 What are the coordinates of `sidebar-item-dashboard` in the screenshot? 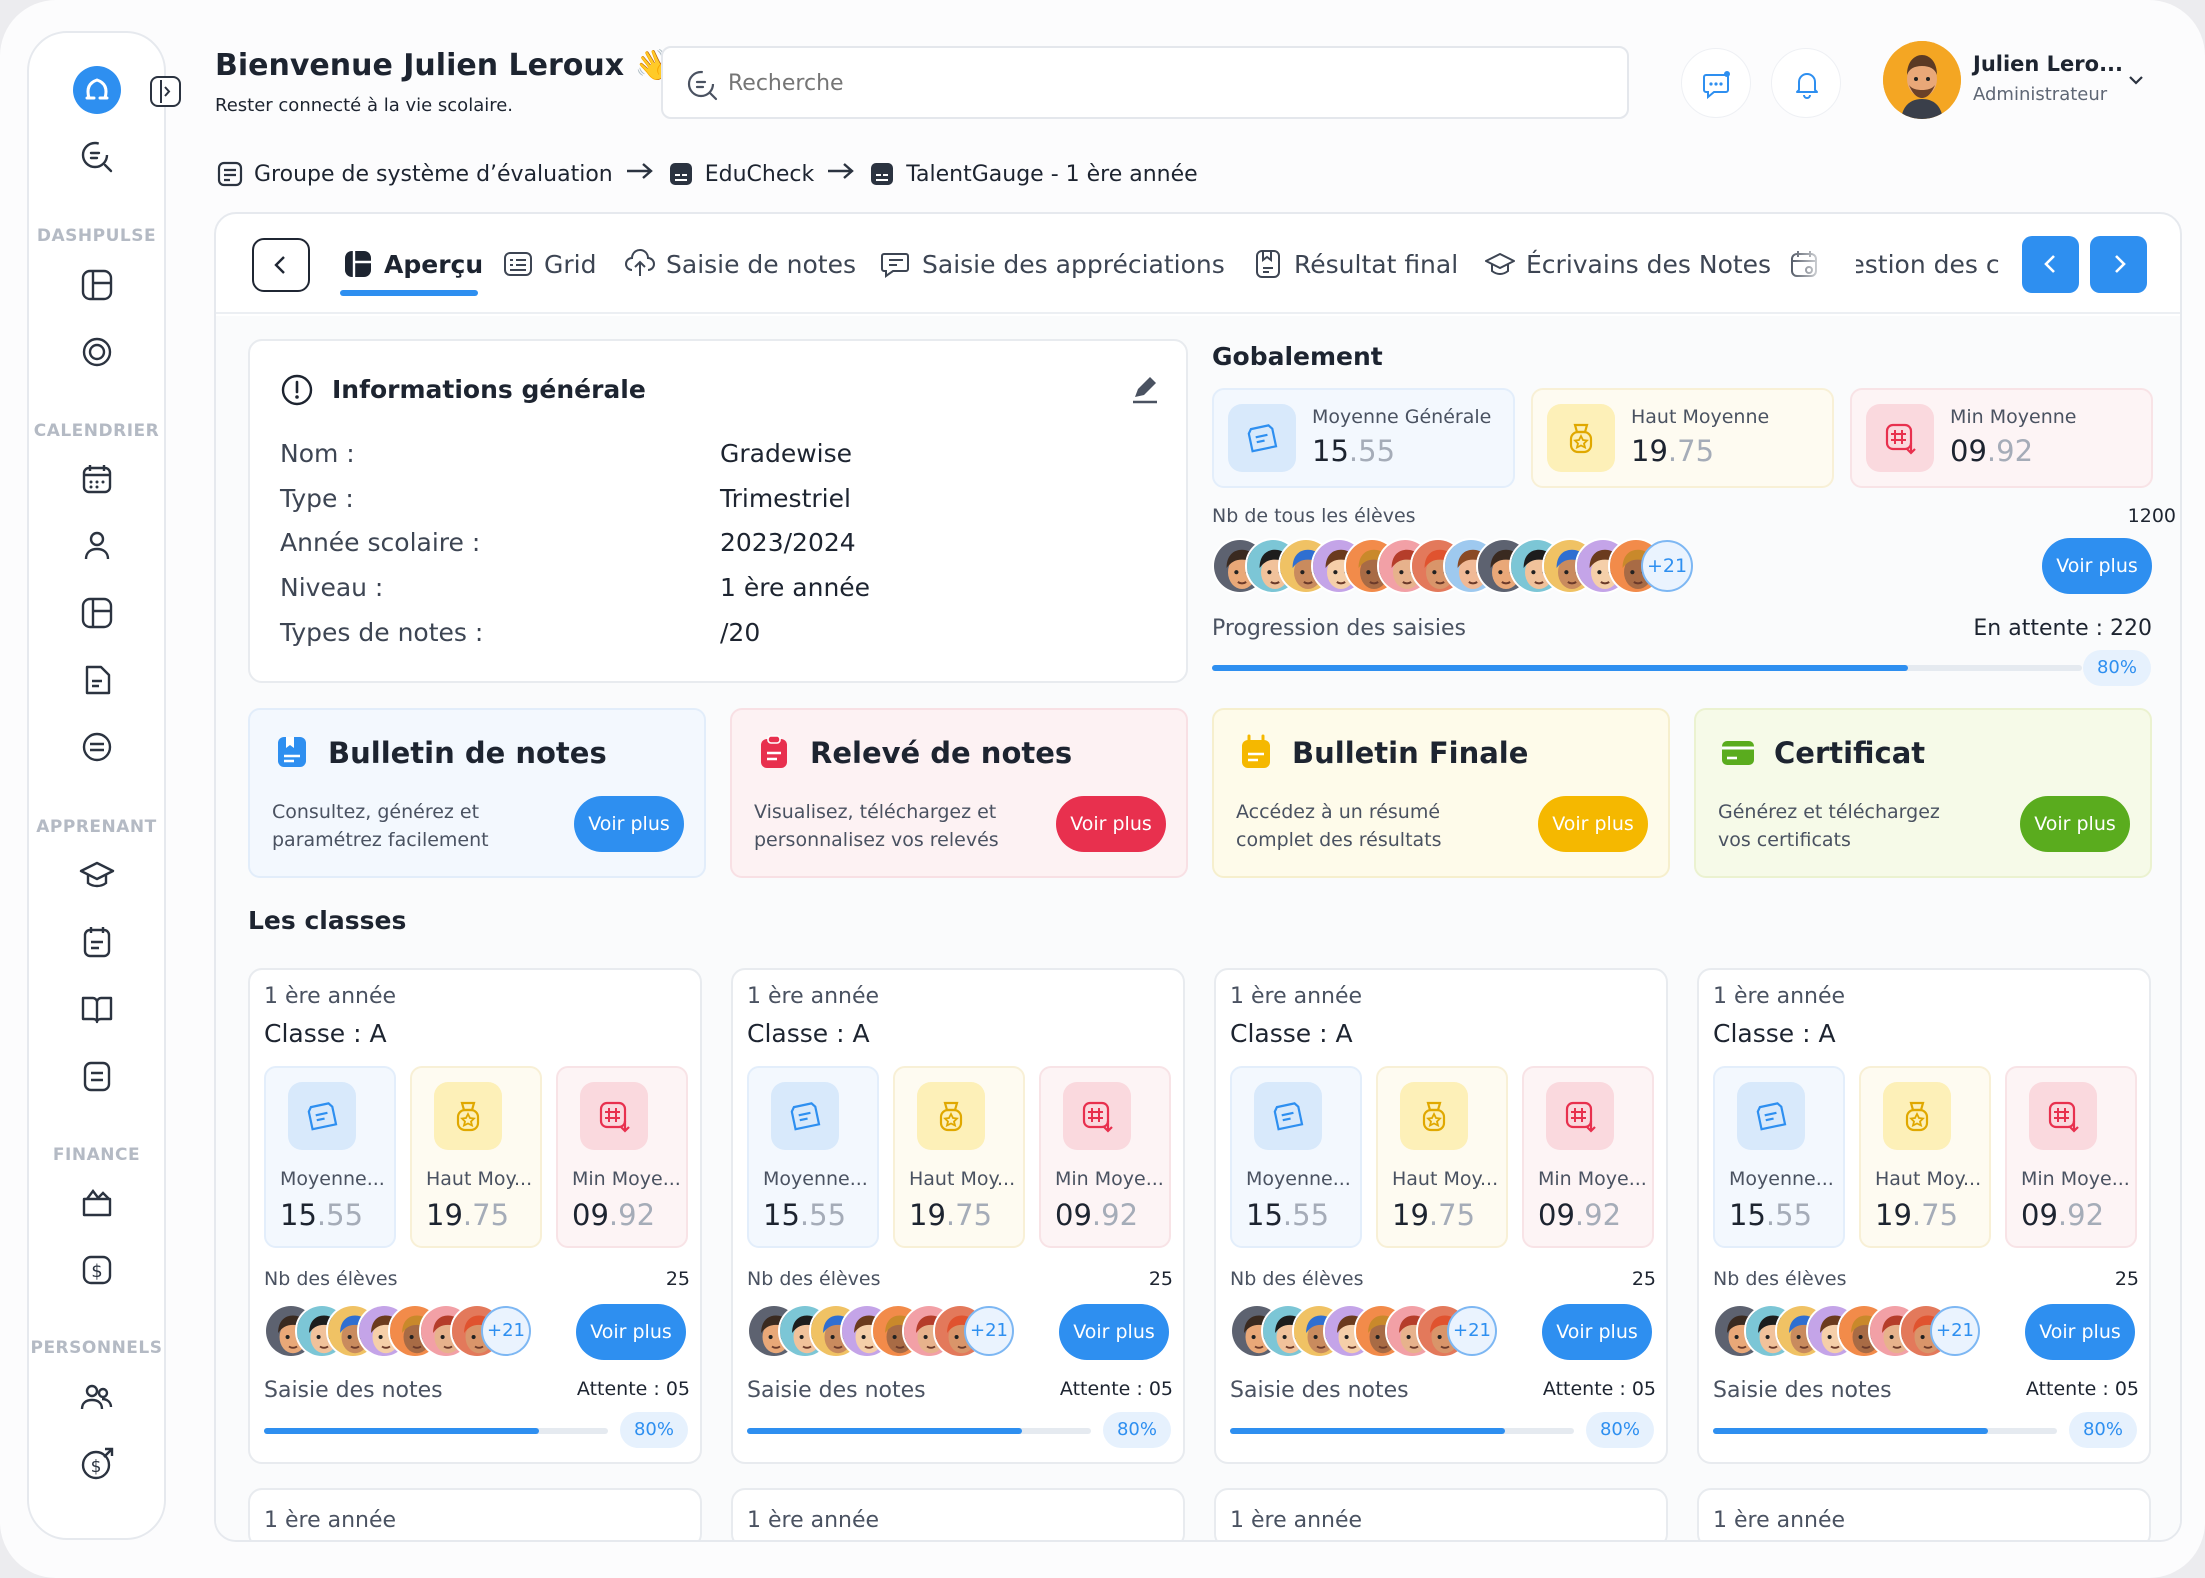 It's located at (97, 285).